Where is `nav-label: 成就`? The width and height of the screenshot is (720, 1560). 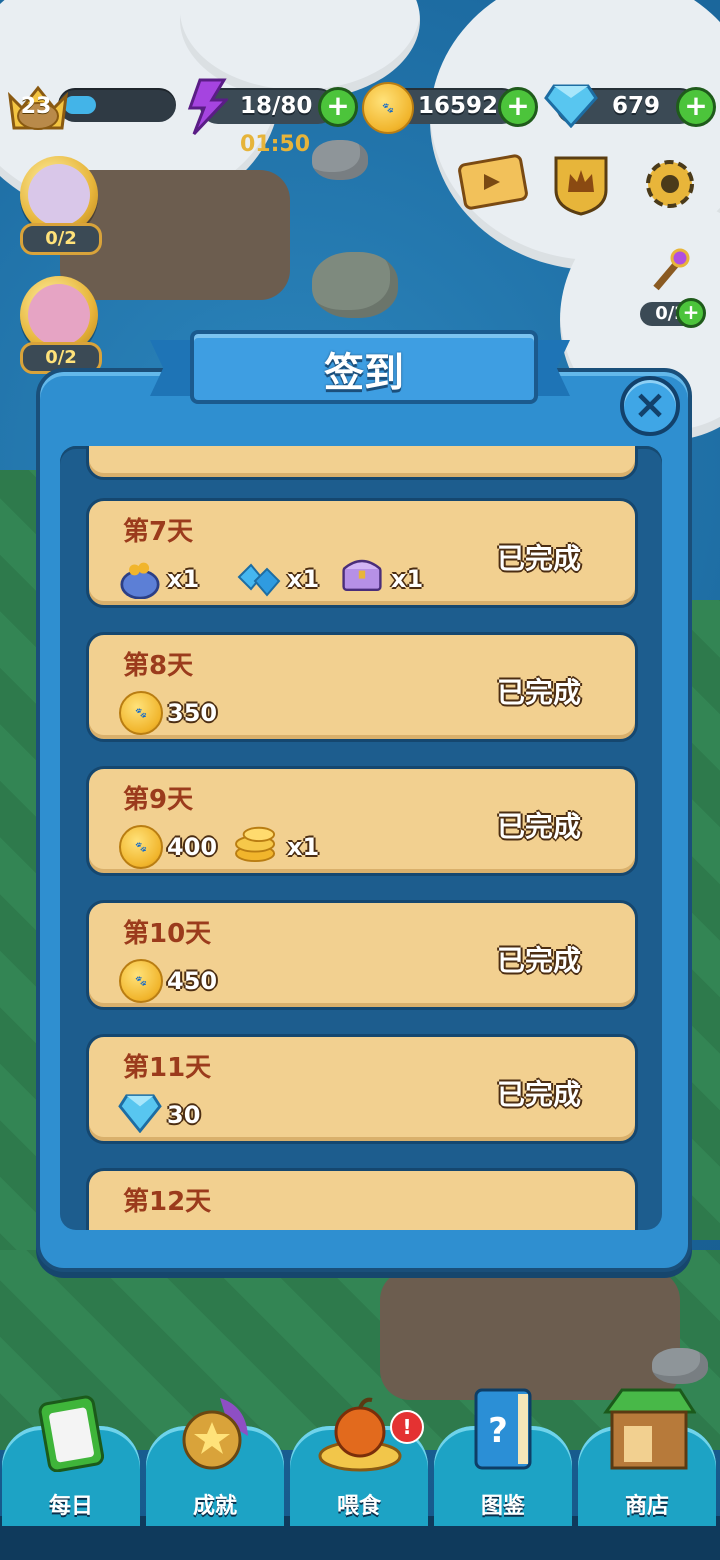
nav-label: 成就 is located at coordinates (214, 1506).